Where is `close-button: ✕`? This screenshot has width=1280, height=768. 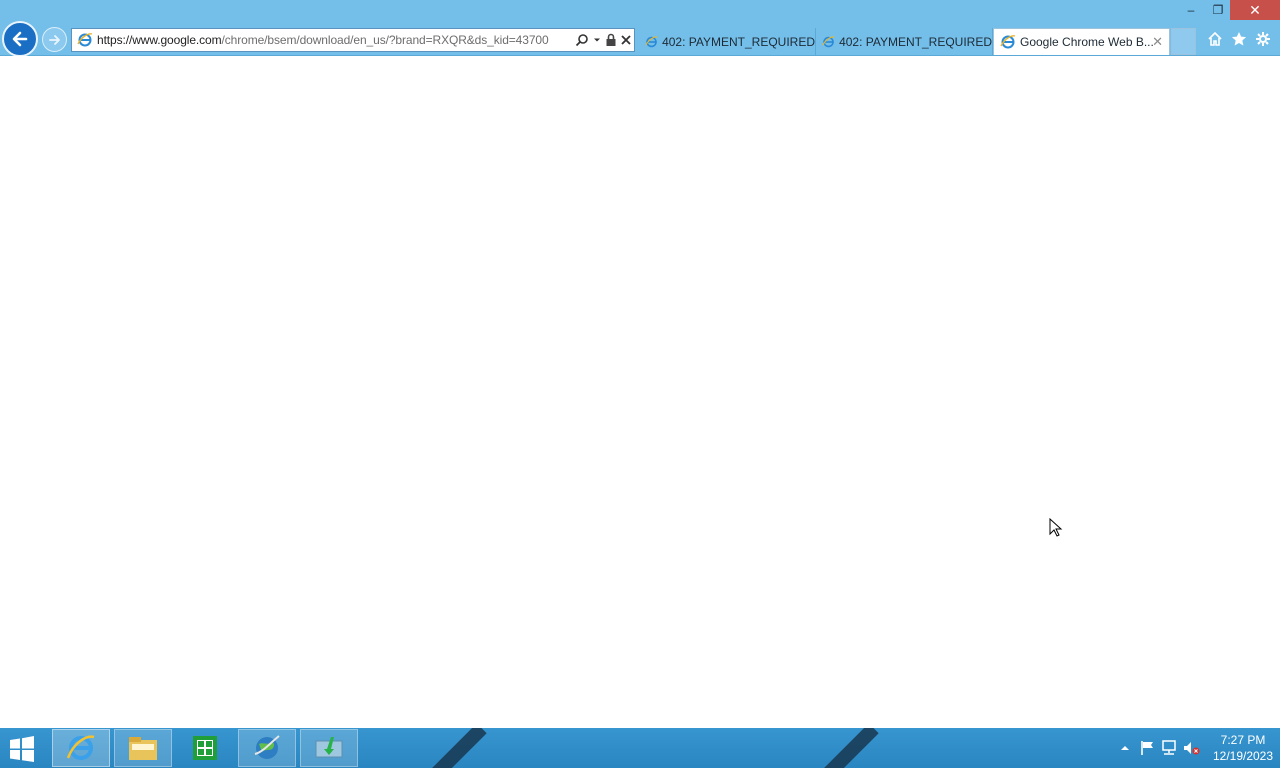 close-button: ✕ is located at coordinates (1255, 10).